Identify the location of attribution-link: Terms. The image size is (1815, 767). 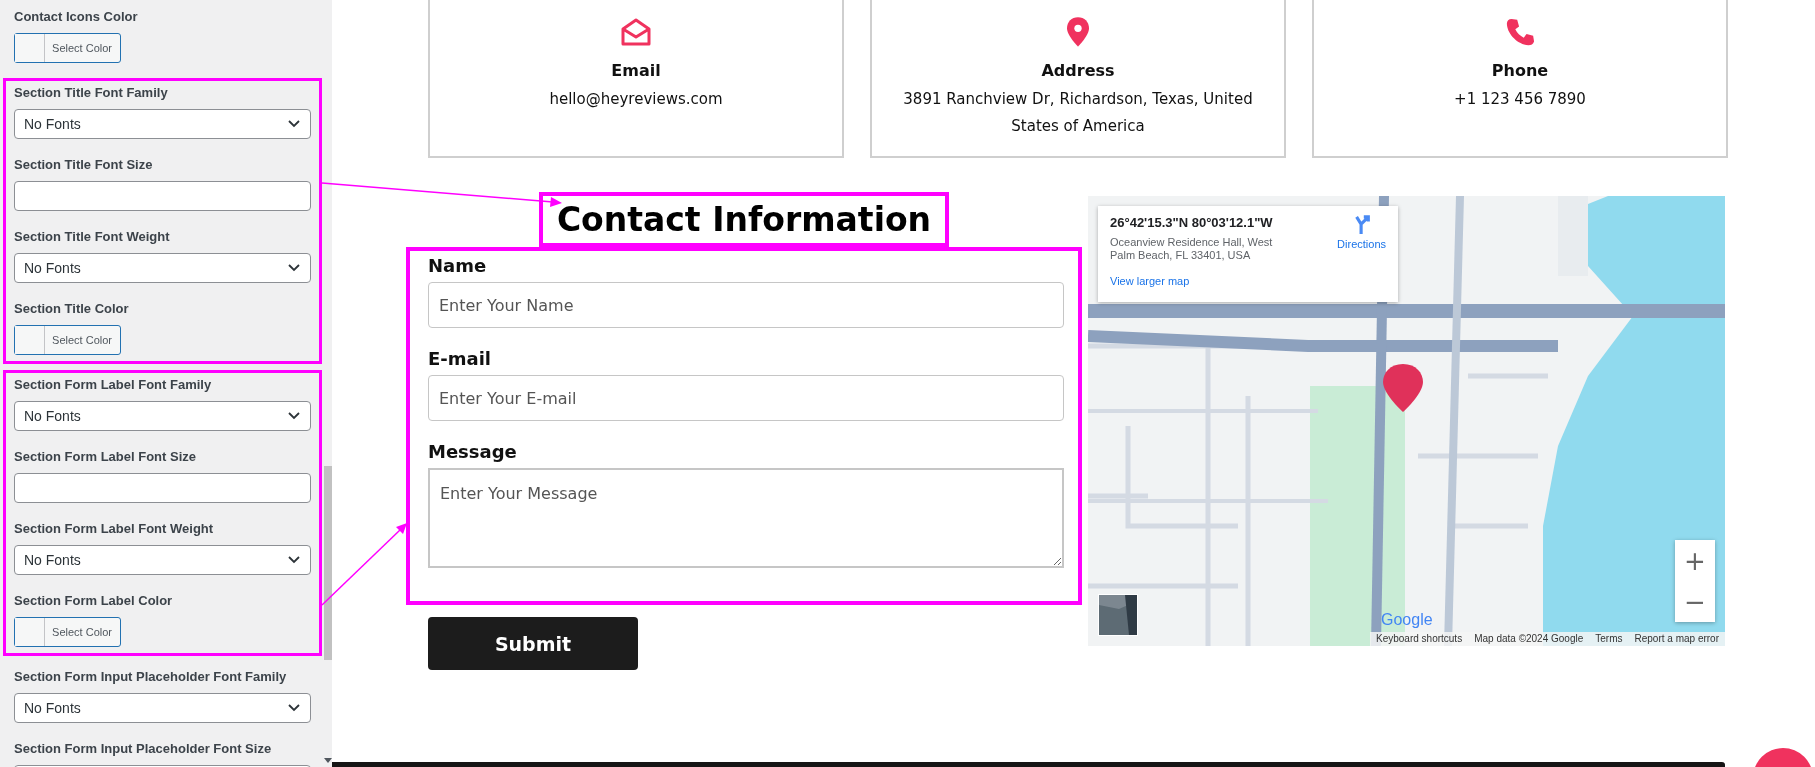
(1609, 639).